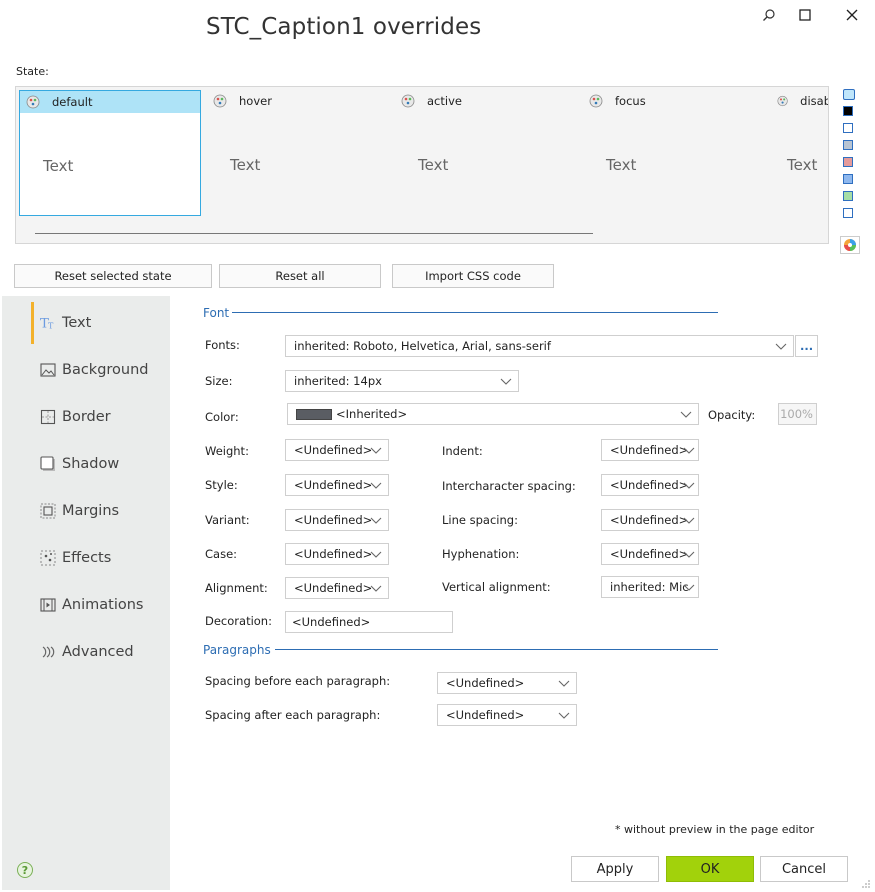  I want to click on swatch-red, so click(848, 162).